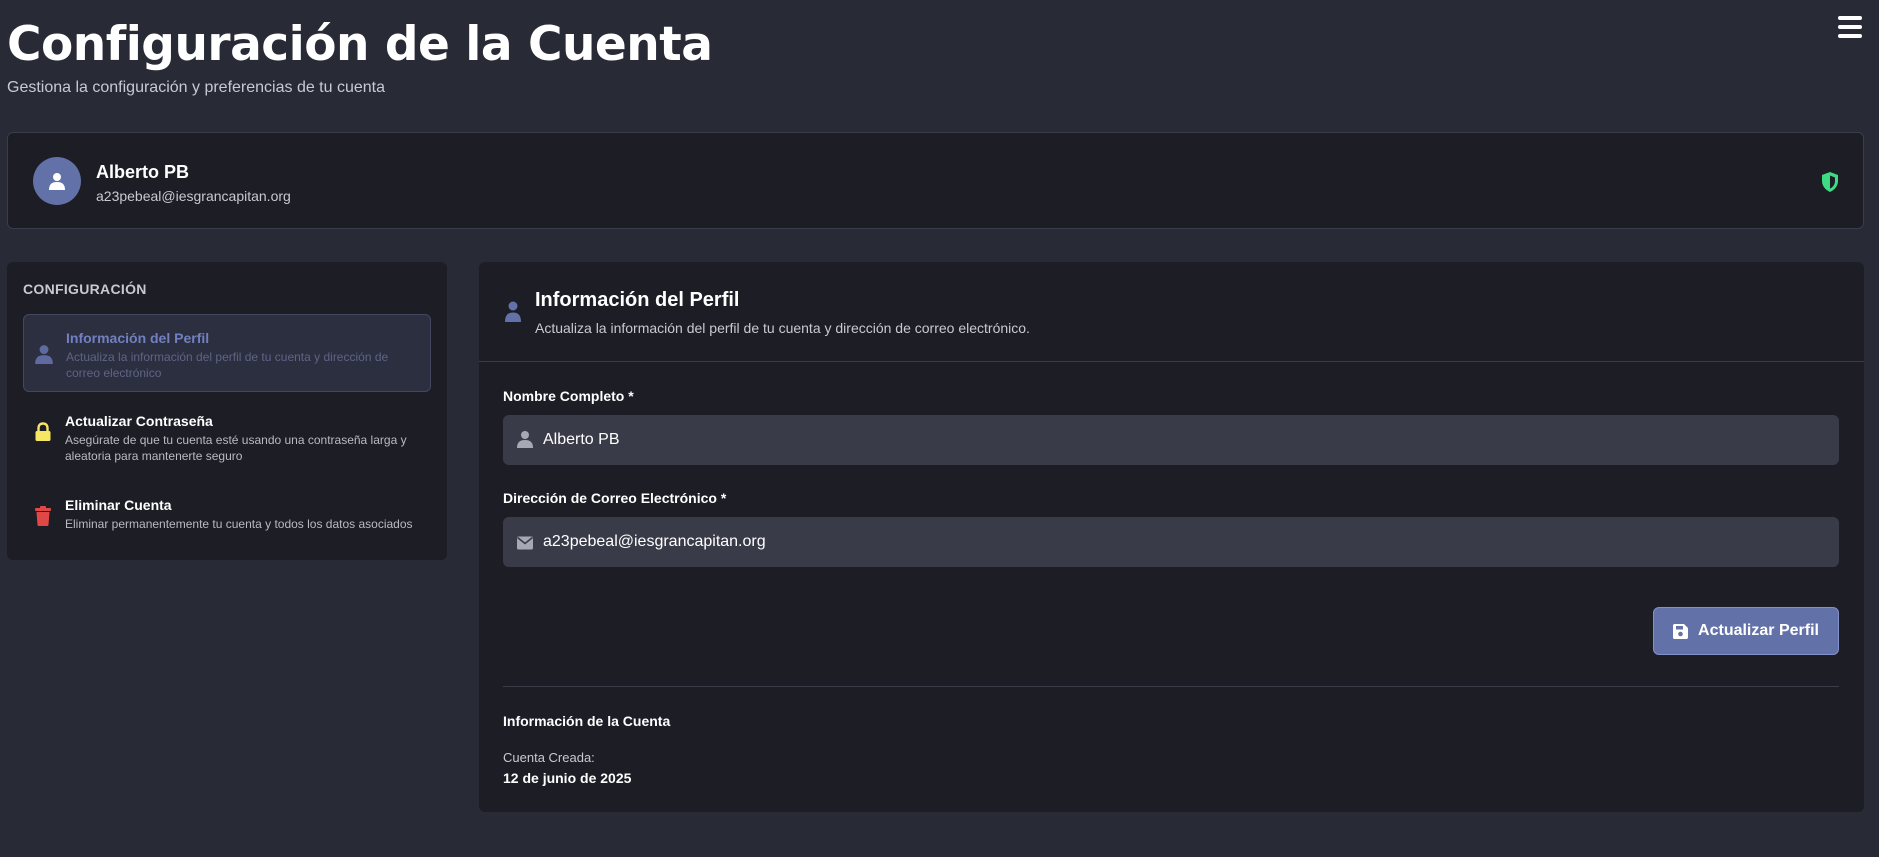  I want to click on sidebar-item-title: Información del Perfil, so click(138, 338).